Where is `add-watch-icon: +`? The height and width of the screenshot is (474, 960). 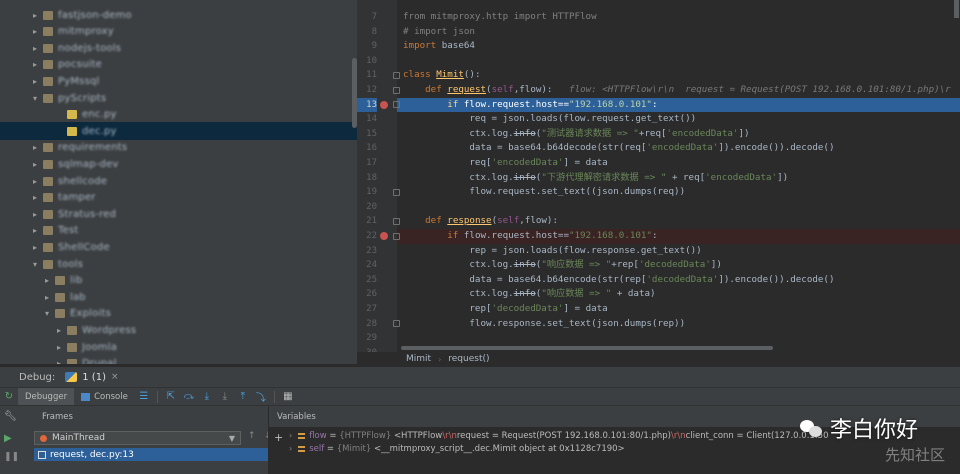 add-watch-icon: + is located at coordinates (278, 437).